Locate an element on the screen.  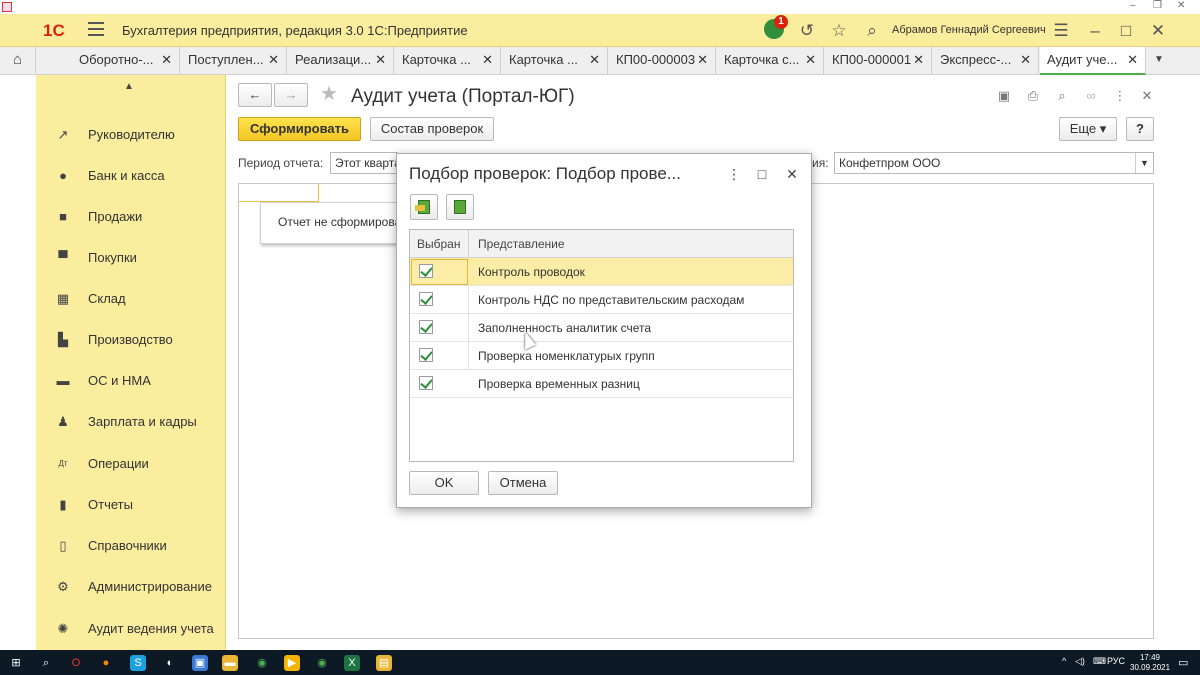
sidebar-item-purchases: ▀ Покупки is located at coordinates (131, 259).